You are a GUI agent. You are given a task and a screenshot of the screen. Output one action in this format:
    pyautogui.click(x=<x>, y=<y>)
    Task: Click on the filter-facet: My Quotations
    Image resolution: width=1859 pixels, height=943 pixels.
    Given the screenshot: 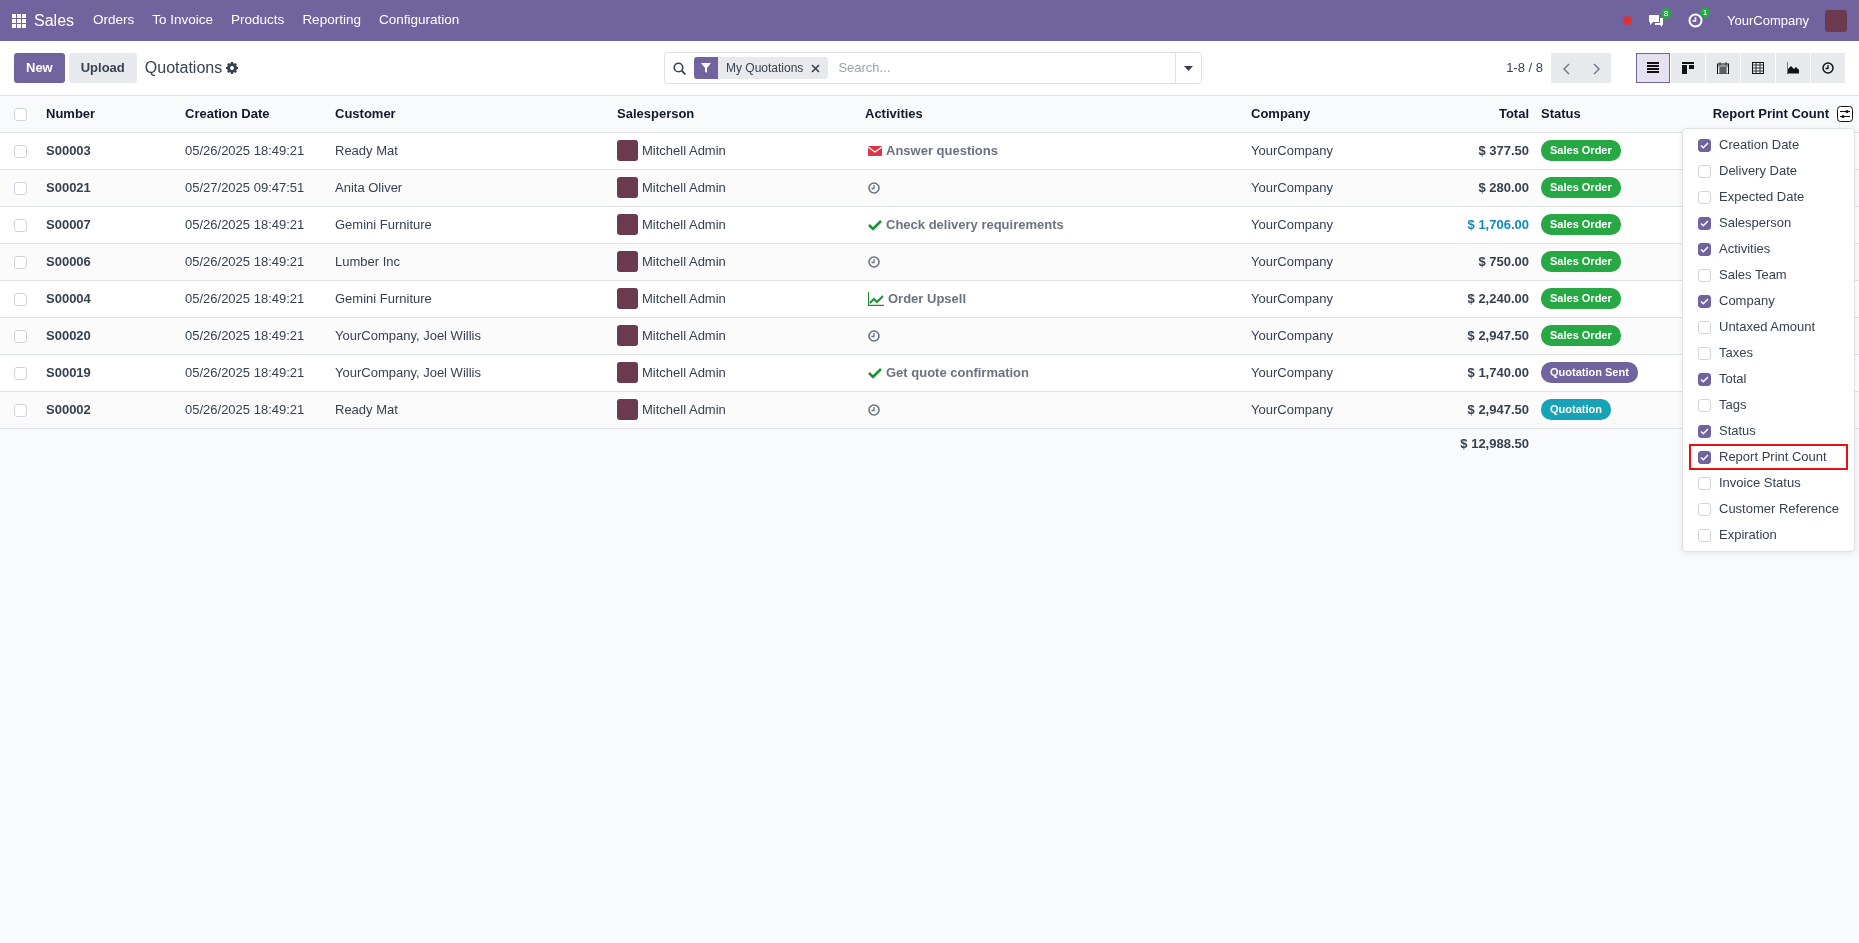 What is the action you would take?
    pyautogui.click(x=761, y=68)
    